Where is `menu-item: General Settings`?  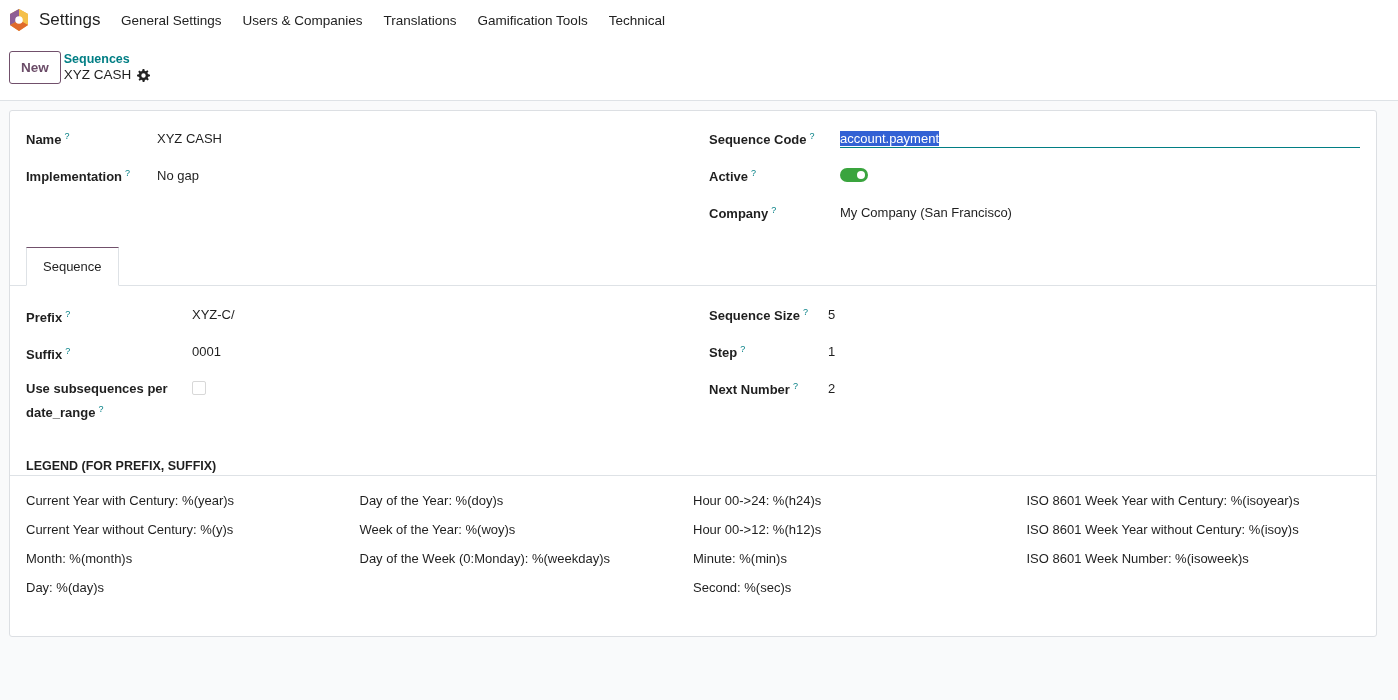
menu-item: General Settings is located at coordinates (171, 20).